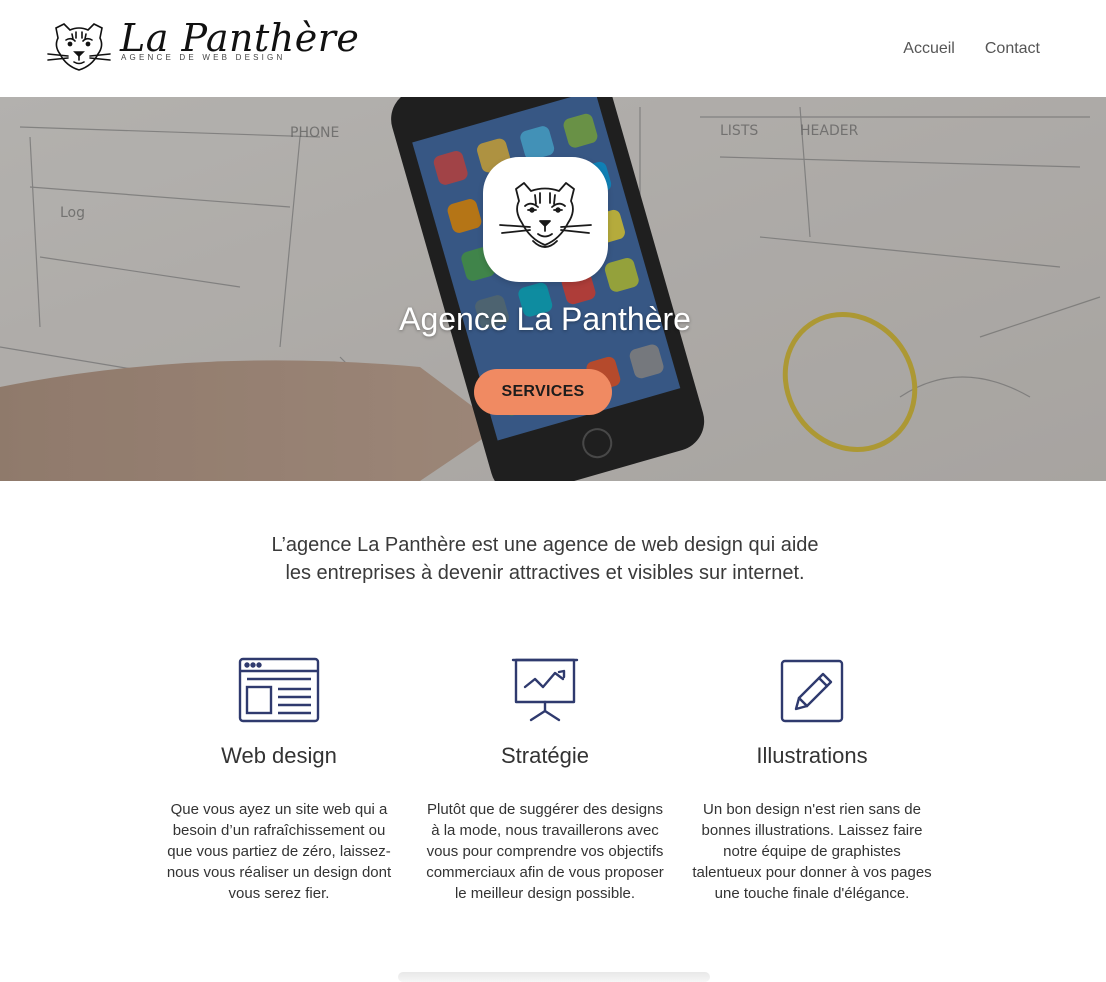 The image size is (1106, 982). Describe the element at coordinates (79, 47) in the screenshot. I see `panther-logo-icon` at that location.